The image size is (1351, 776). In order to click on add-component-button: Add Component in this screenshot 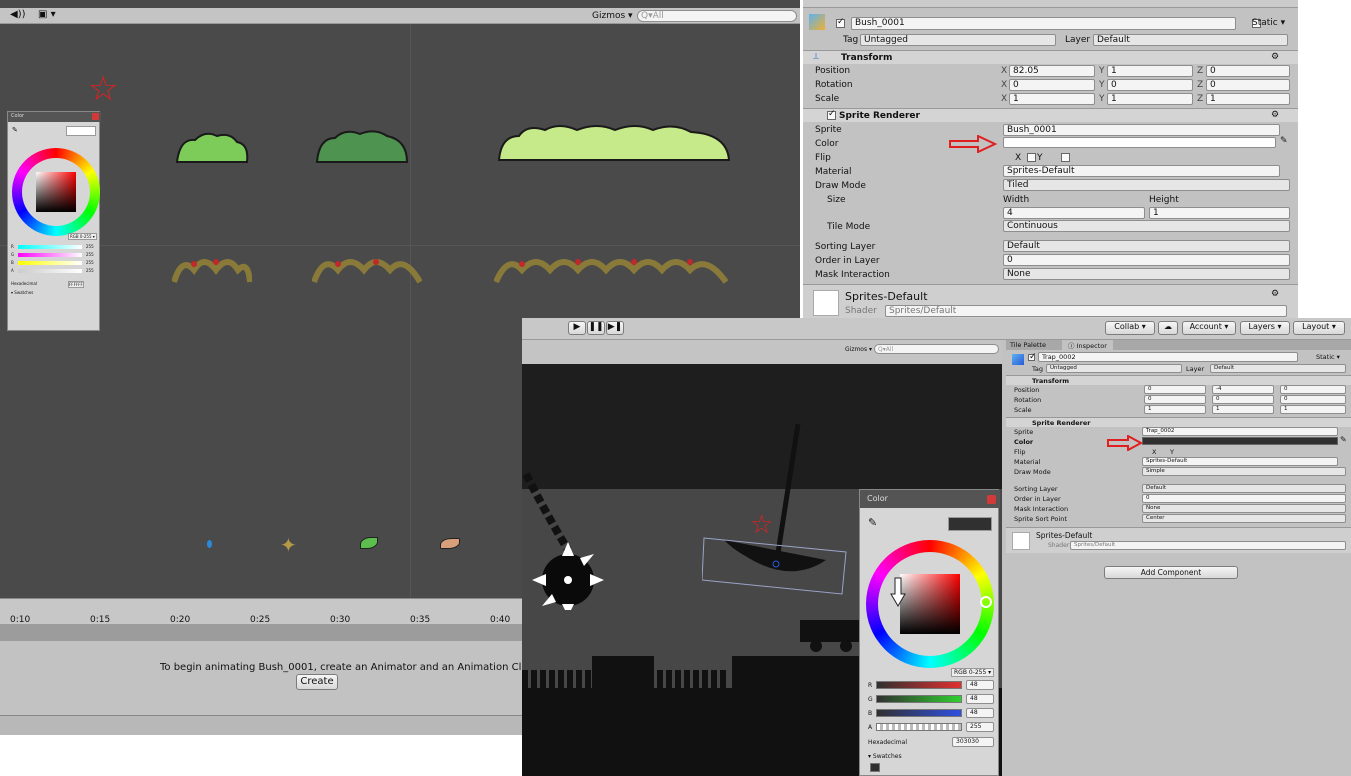, I will do `click(1171, 572)`.